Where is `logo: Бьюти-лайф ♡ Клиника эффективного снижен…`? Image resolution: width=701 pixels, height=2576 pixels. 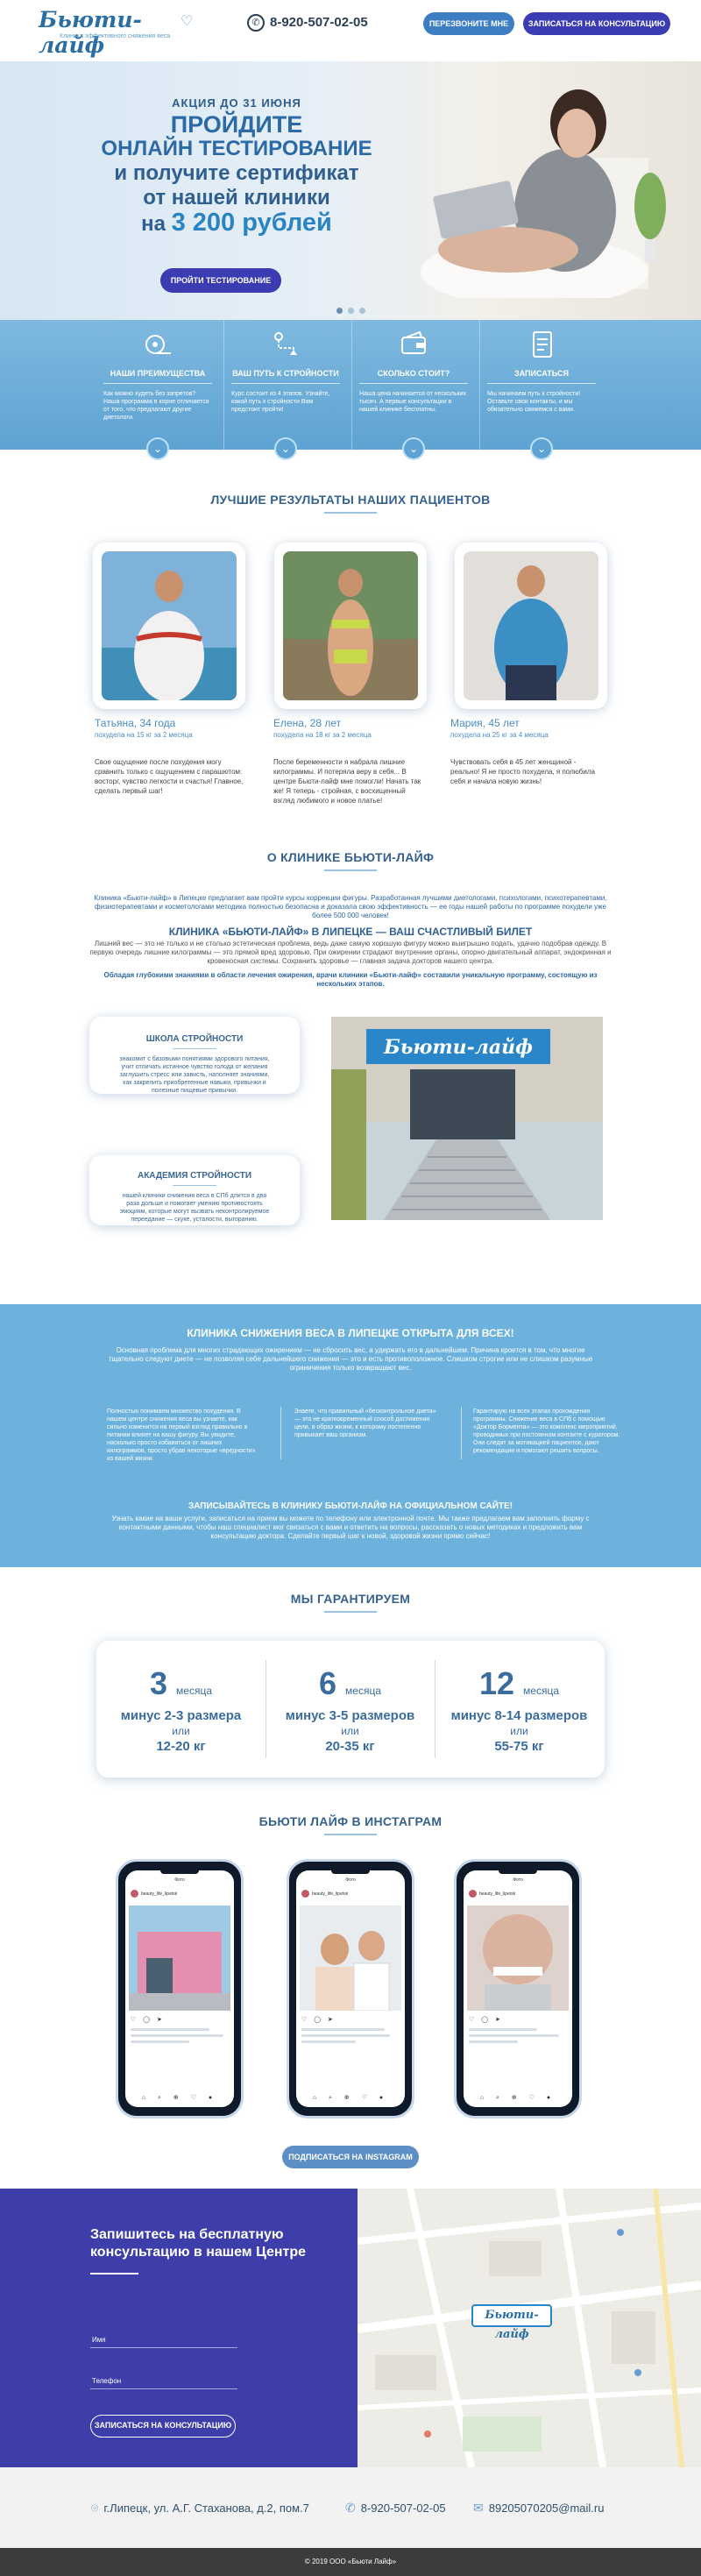
logo: Бьюти-лайф ♡ Клиника эффективного снижен… is located at coordinates (117, 32).